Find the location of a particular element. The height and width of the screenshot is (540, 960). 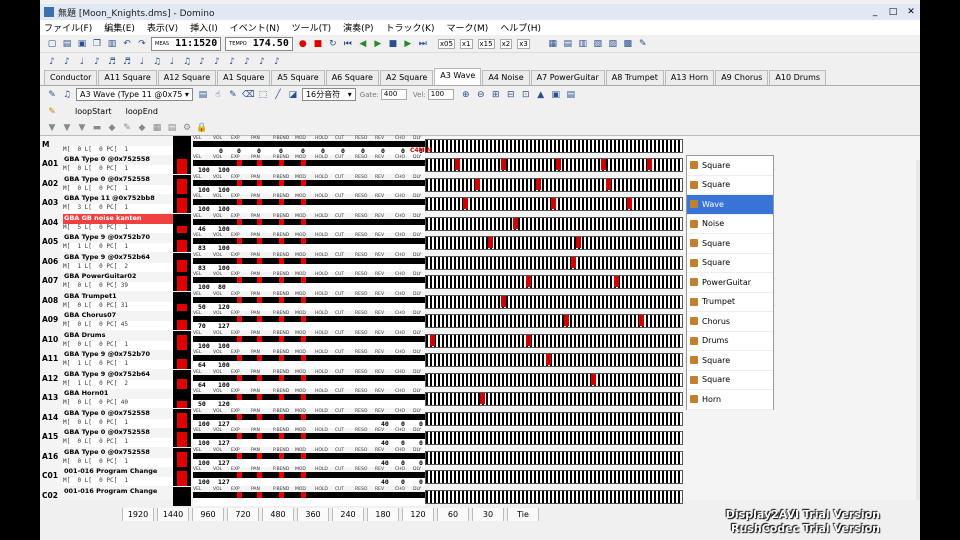

track-name: GBA Type 11 @0x752bb8 is located at coordinates (118, 199).